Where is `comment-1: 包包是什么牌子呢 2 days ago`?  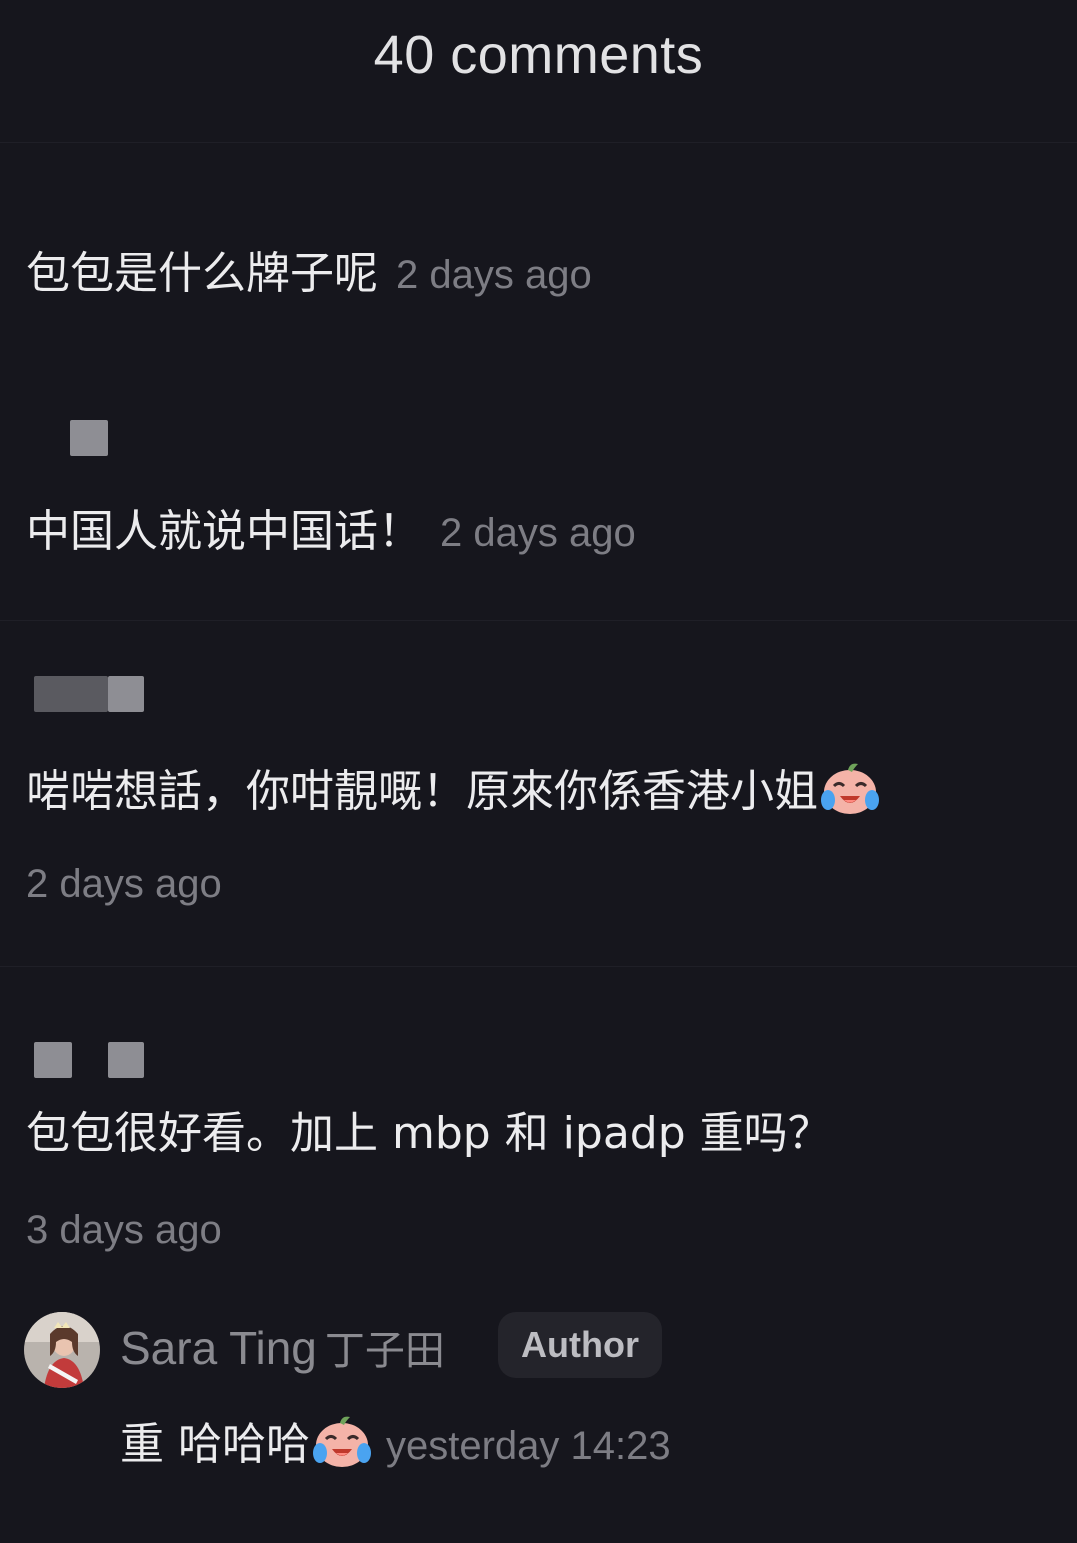
comment-1: 包包是什么牌子呢 2 days ago is located at coordinates (309, 274).